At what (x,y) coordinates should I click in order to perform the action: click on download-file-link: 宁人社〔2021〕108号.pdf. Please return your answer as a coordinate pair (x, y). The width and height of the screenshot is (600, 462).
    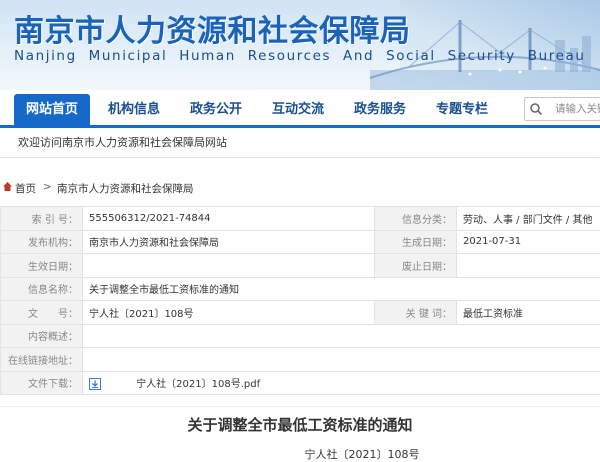
    Looking at the image, I should click on (198, 384).